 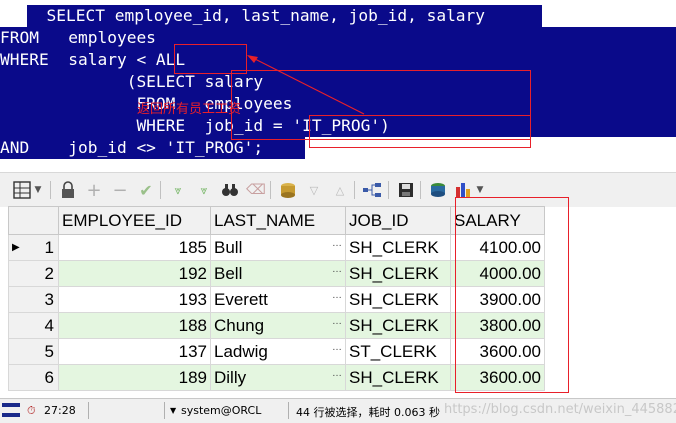 What do you see at coordinates (134, 299) in the screenshot?
I see `employee-id-cell: 193` at bounding box center [134, 299].